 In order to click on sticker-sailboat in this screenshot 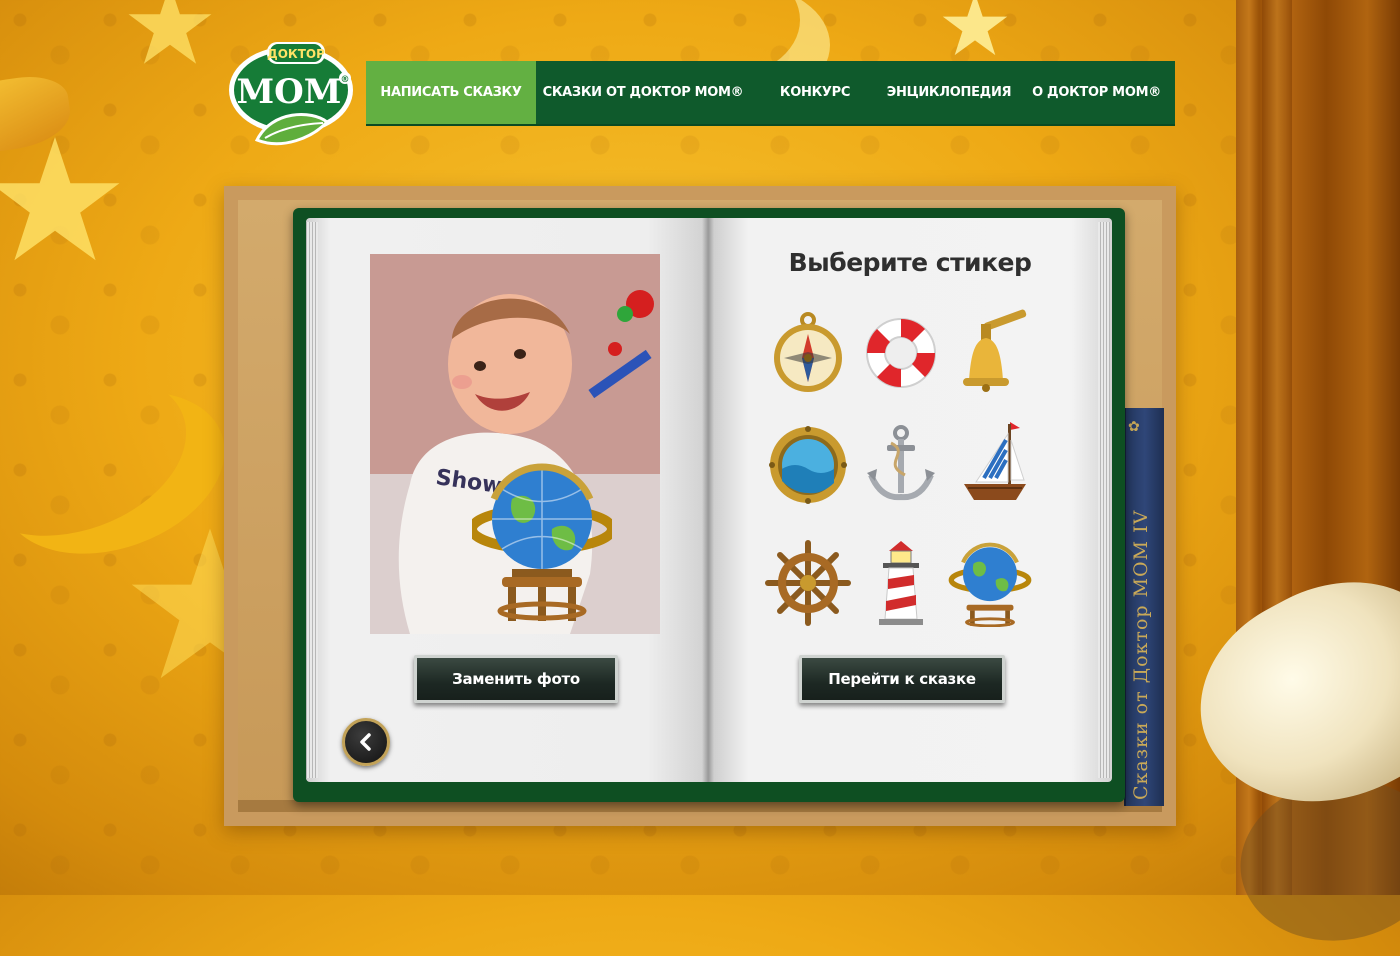, I will do `click(990, 465)`.